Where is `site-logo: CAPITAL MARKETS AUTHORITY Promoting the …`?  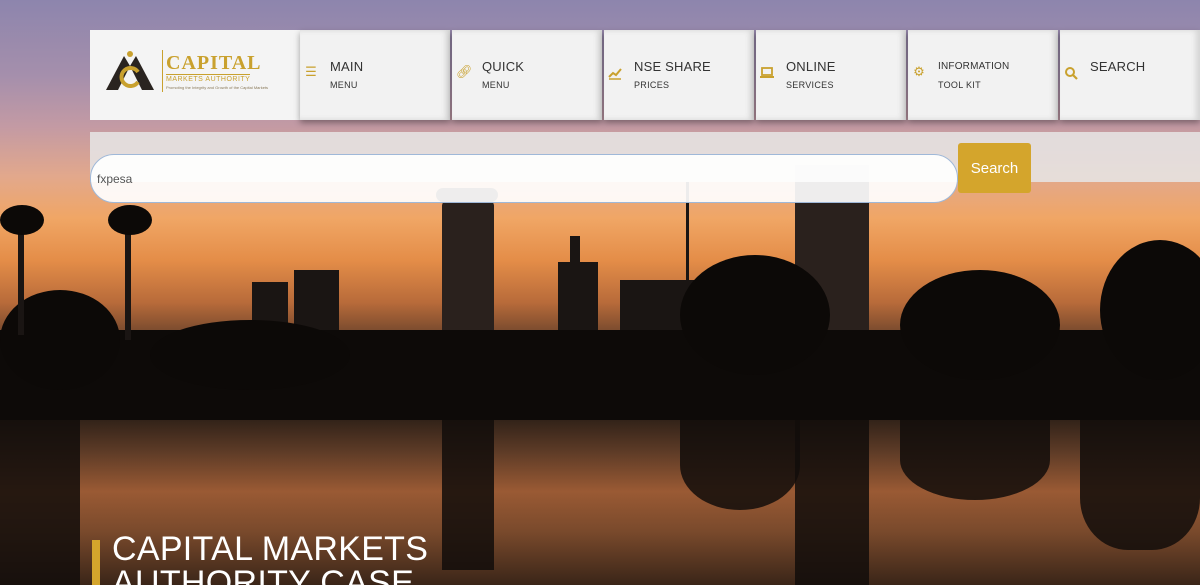
site-logo: CAPITAL MARKETS AUTHORITY Promoting the … is located at coordinates (195, 75).